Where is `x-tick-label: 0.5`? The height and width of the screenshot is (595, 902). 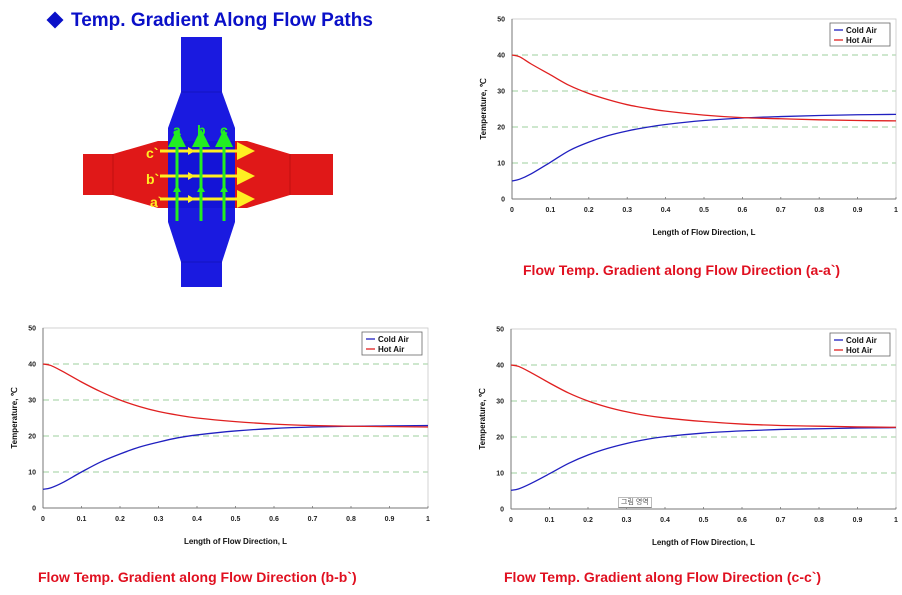
x-tick-label: 0.5 is located at coordinates (704, 520).